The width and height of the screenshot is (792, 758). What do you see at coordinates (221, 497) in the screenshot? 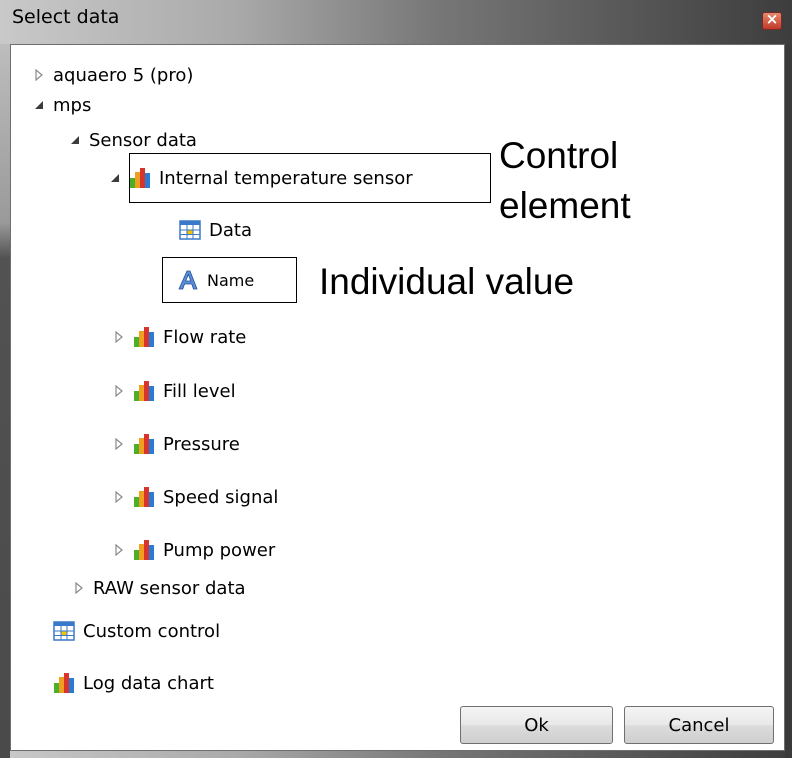
I see `tree-item-label: Speed signal` at bounding box center [221, 497].